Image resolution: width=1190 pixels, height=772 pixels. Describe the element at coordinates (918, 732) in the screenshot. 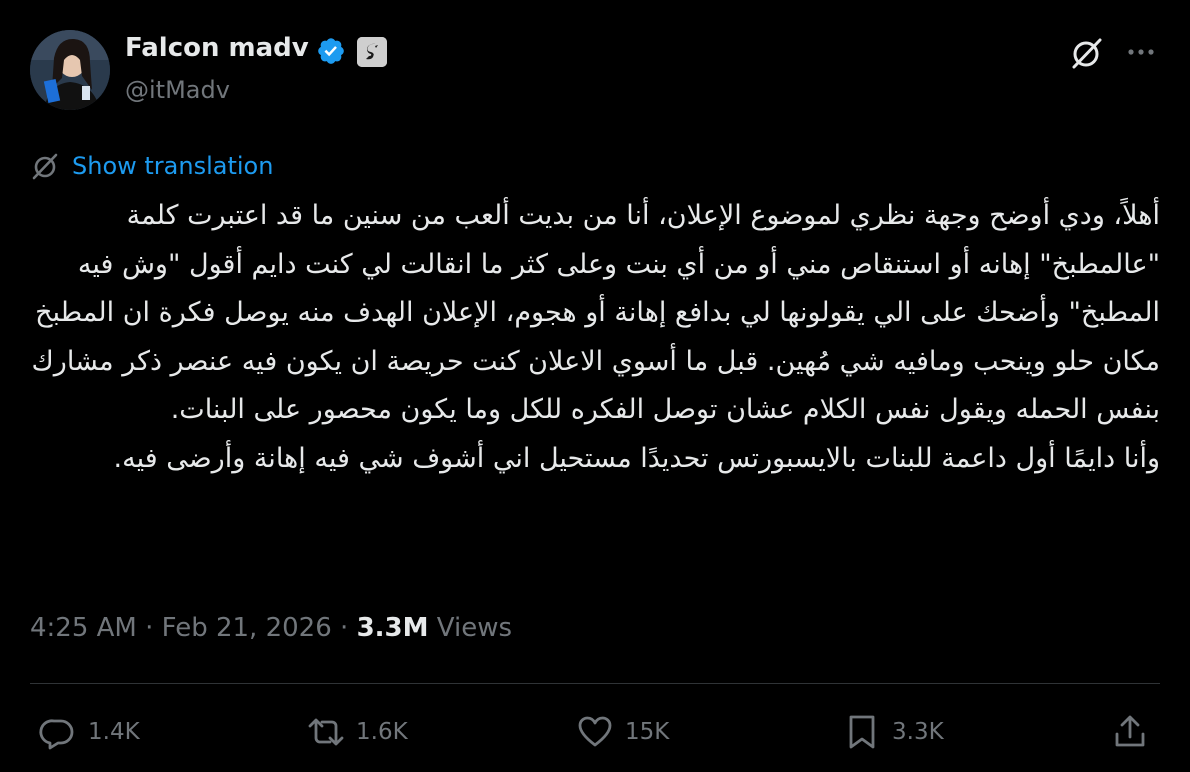

I see `bookmark-count: 3.3K` at that location.